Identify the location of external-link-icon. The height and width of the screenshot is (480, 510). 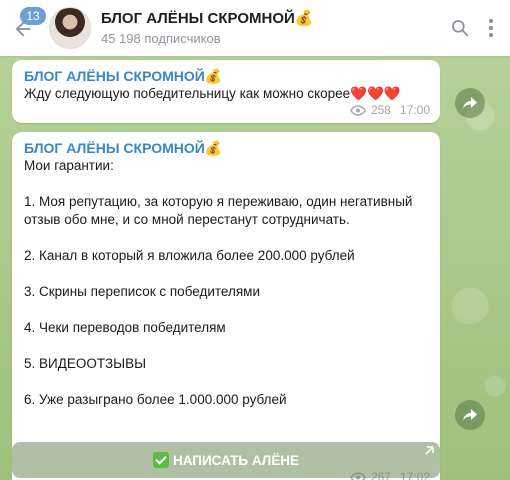
(429, 450).